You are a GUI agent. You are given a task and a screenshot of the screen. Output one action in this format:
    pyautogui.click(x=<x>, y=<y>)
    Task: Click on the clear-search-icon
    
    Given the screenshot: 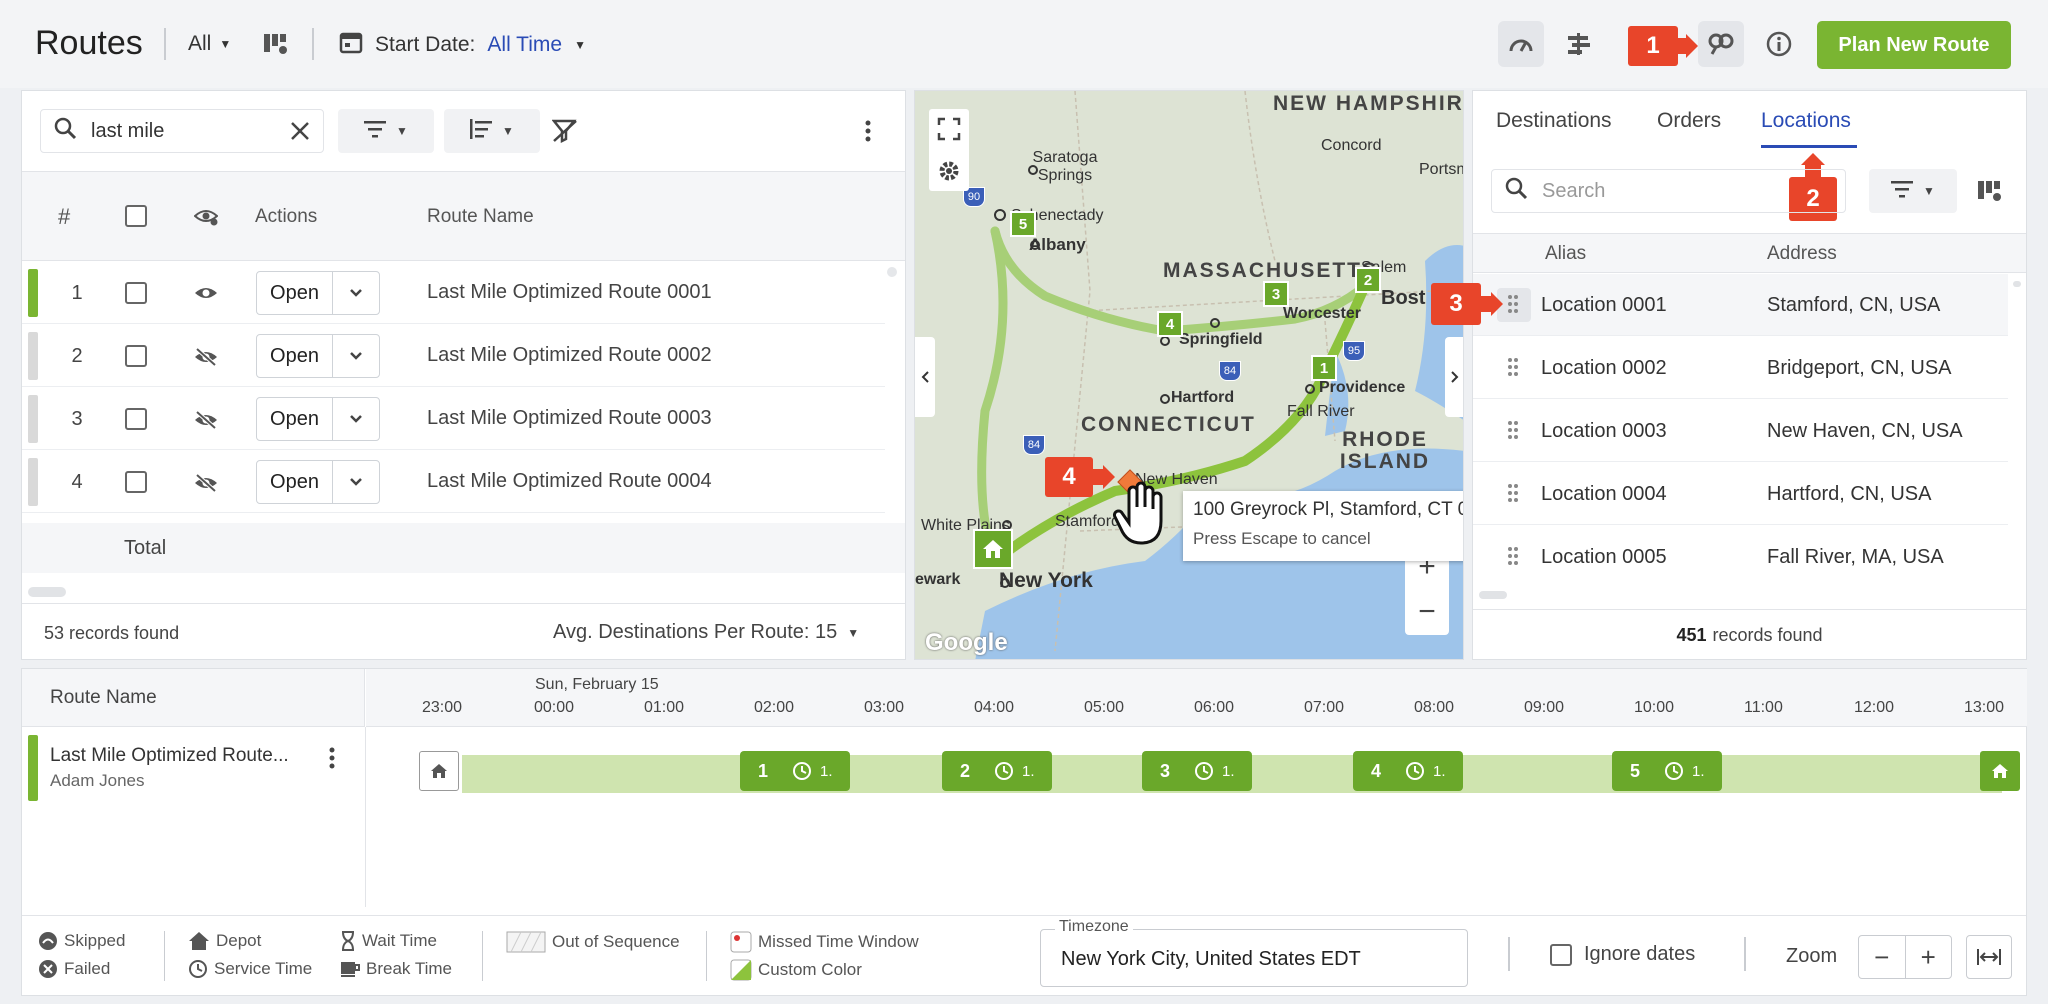 What is the action you would take?
    pyautogui.click(x=300, y=134)
    